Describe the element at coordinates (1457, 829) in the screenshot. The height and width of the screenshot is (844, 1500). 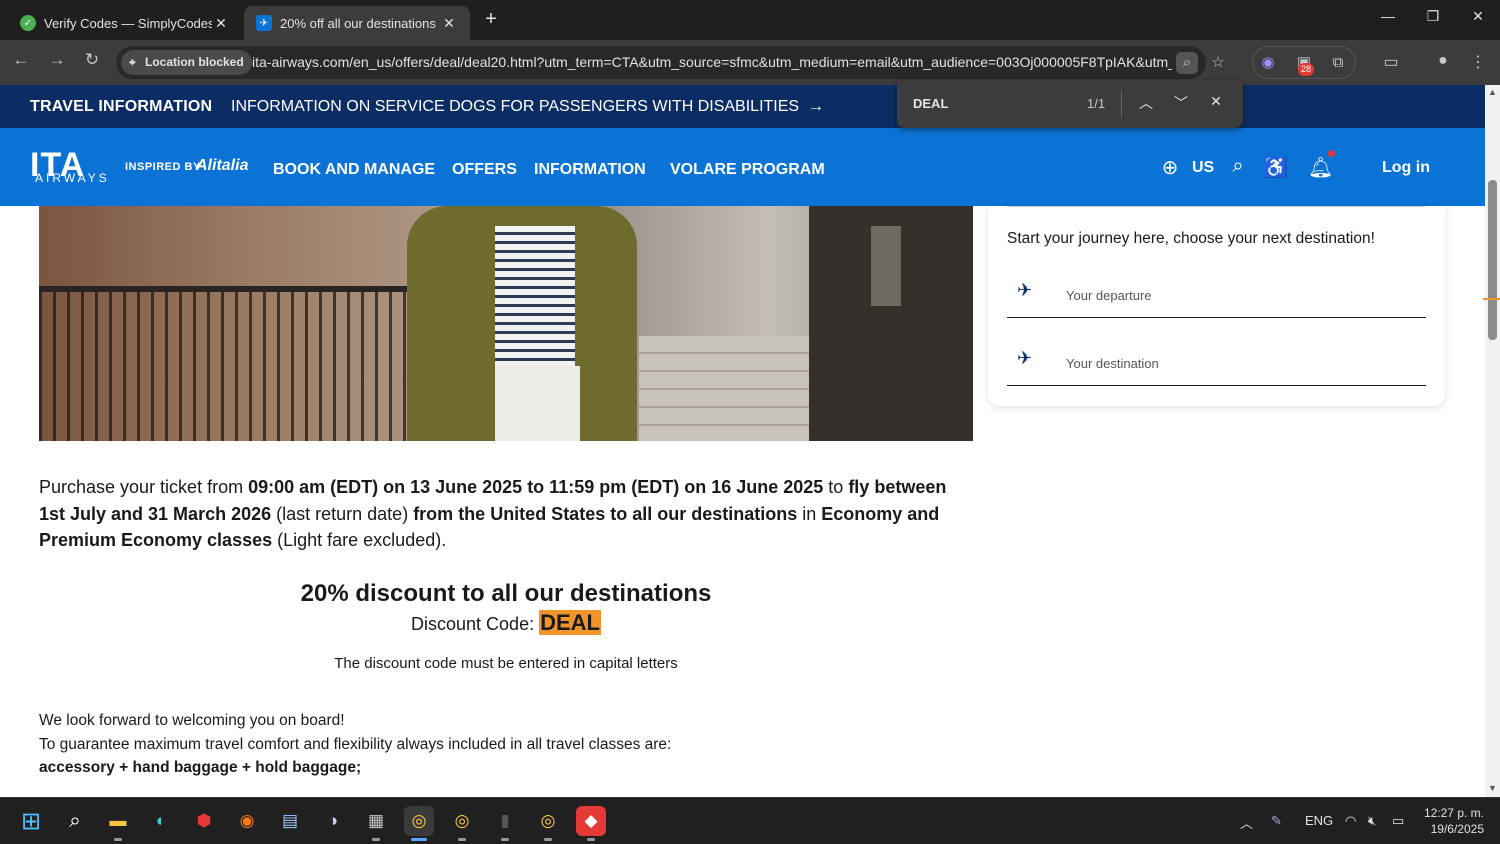
I see `clock-date: 19/6/2025` at that location.